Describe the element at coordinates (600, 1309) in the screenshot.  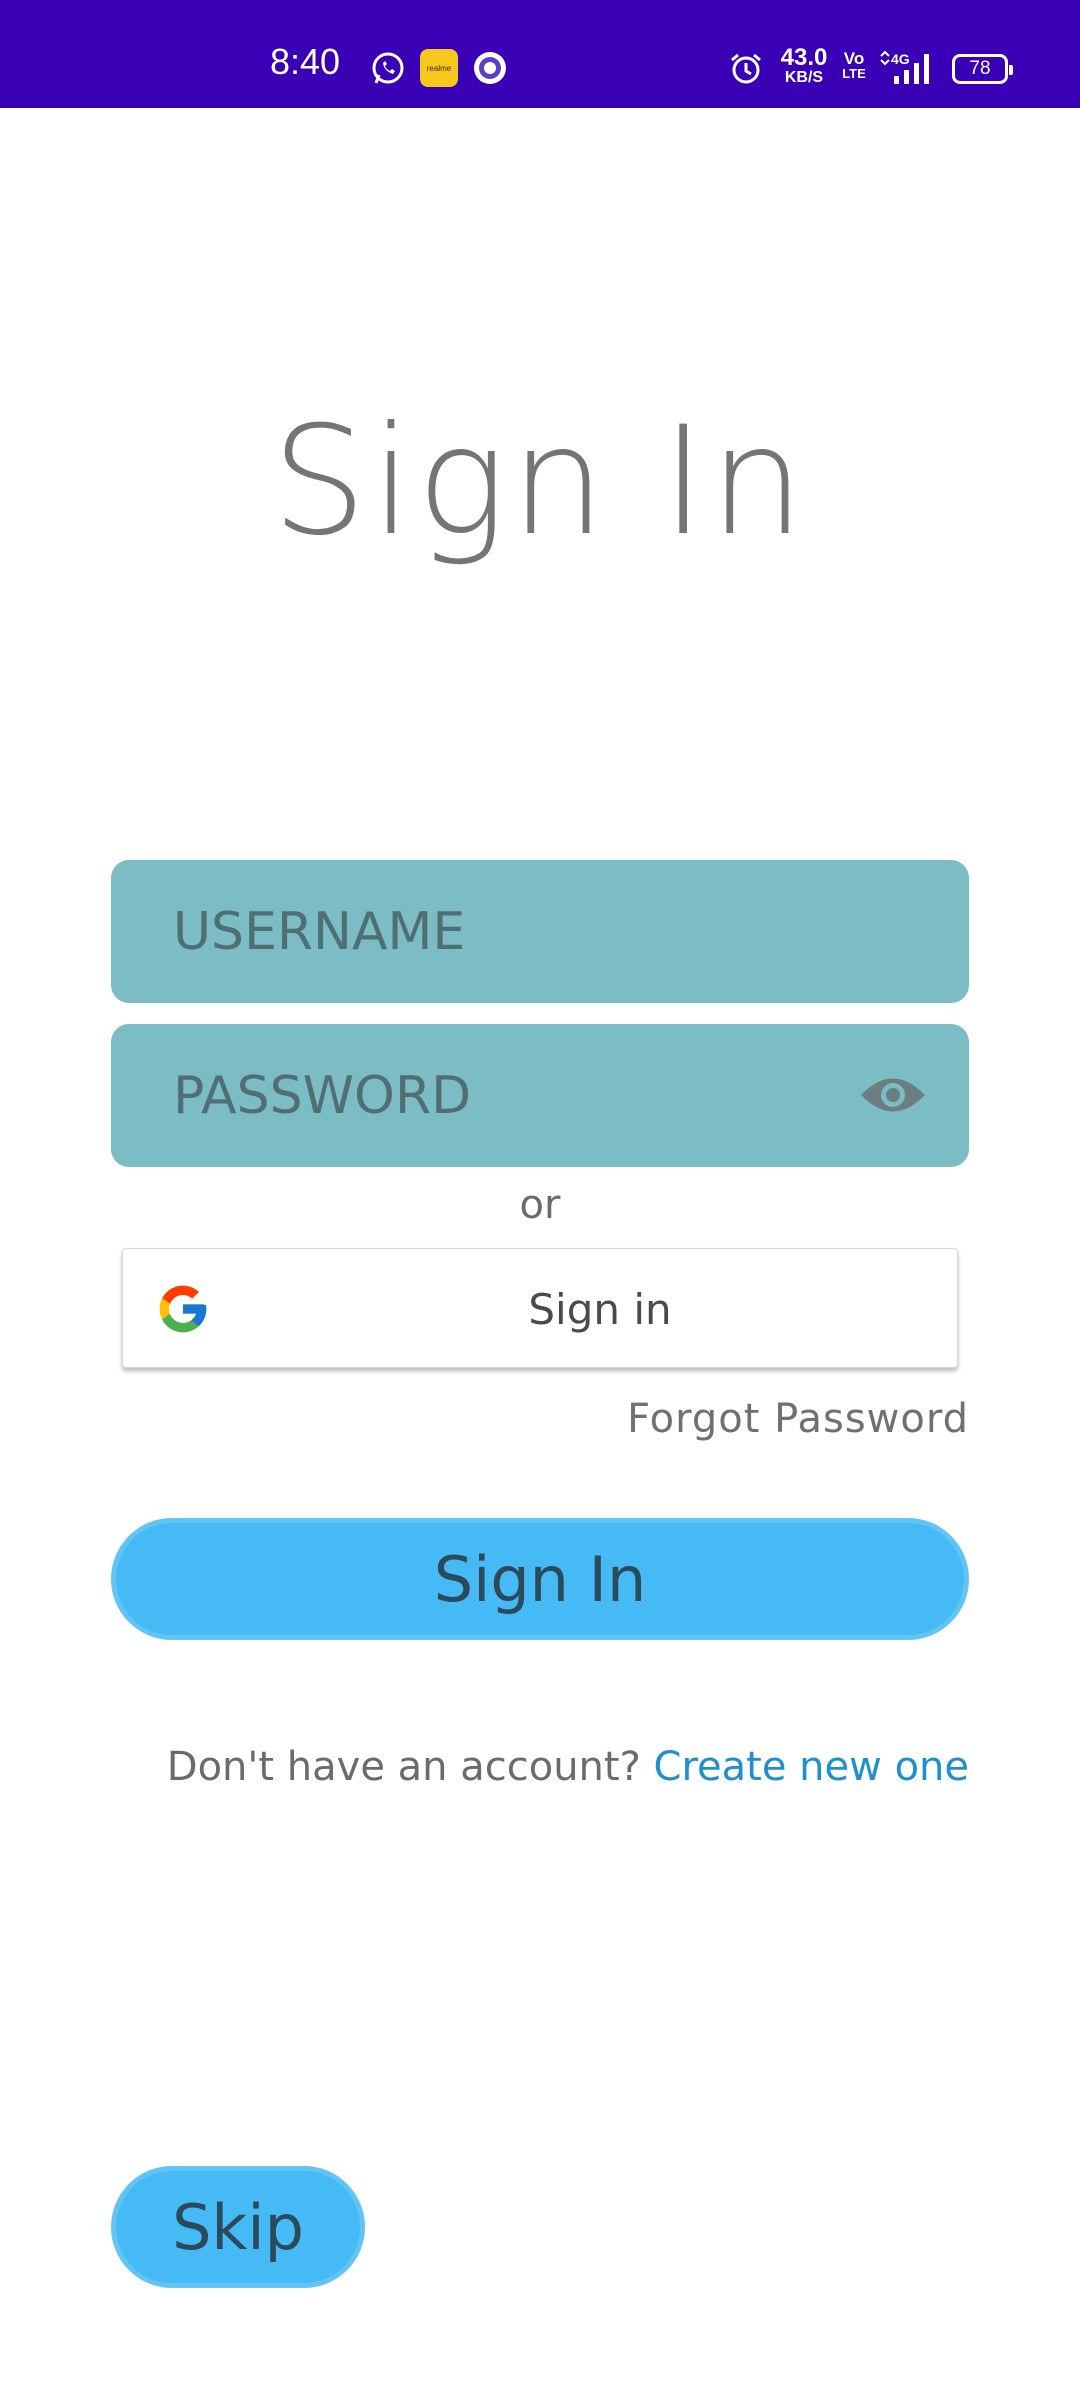
I see `google-sign-in-label: Sign in` at that location.